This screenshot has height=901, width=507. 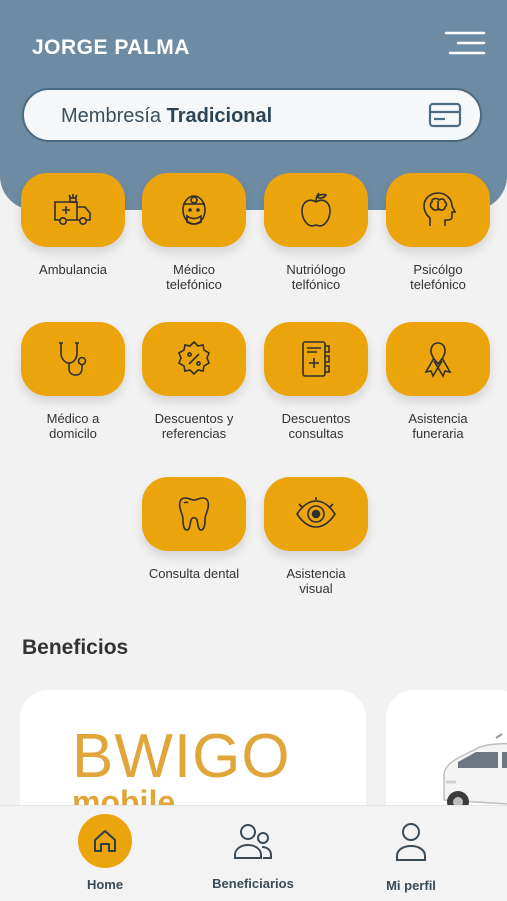 What do you see at coordinates (438, 232) in the screenshot?
I see `service-psicologo-telefonico: Psicólgo telefónico` at bounding box center [438, 232].